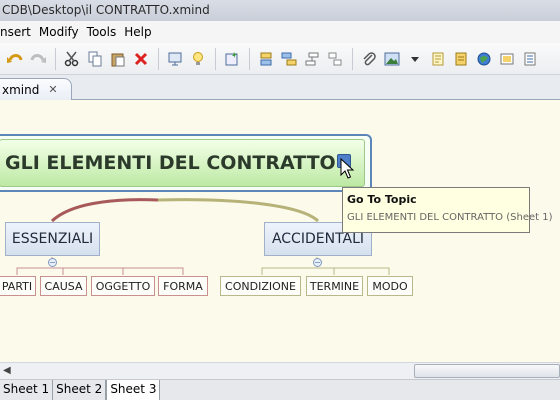 This screenshot has height=400, width=560. Describe the element at coordinates (38, 59) in the screenshot. I see `redo-icon` at that location.